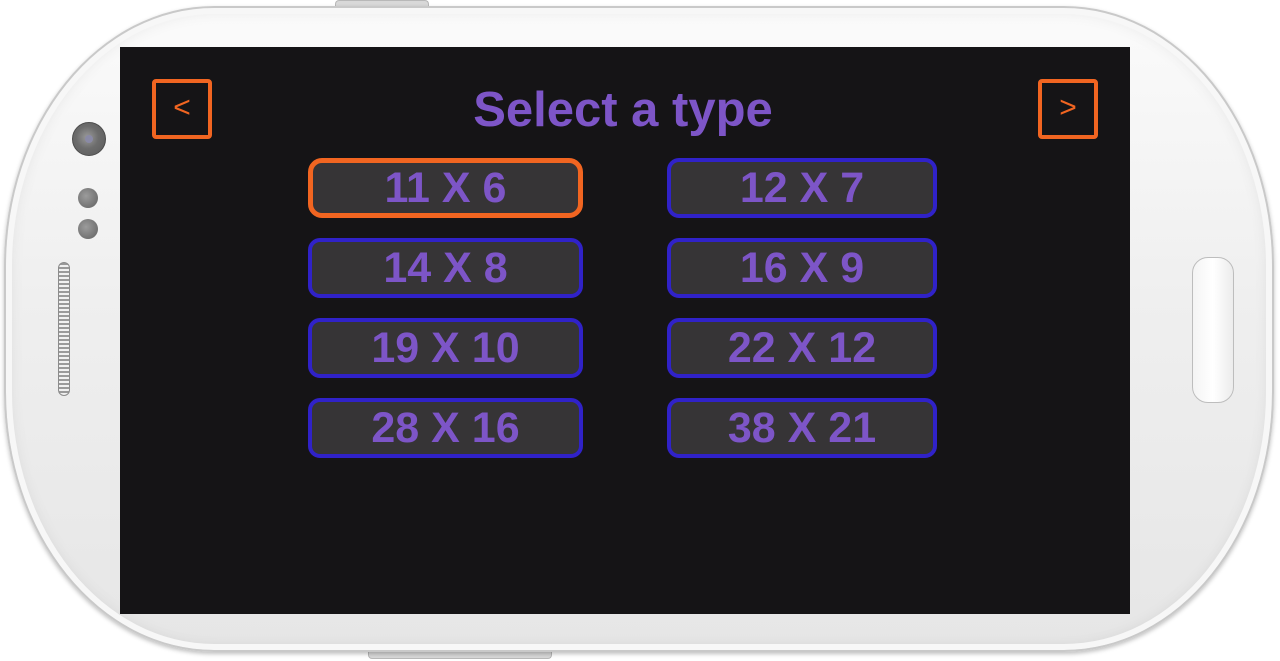 The height and width of the screenshot is (661, 1280). What do you see at coordinates (445, 428) in the screenshot?
I see `type-button-28x16: 28 X 16` at bounding box center [445, 428].